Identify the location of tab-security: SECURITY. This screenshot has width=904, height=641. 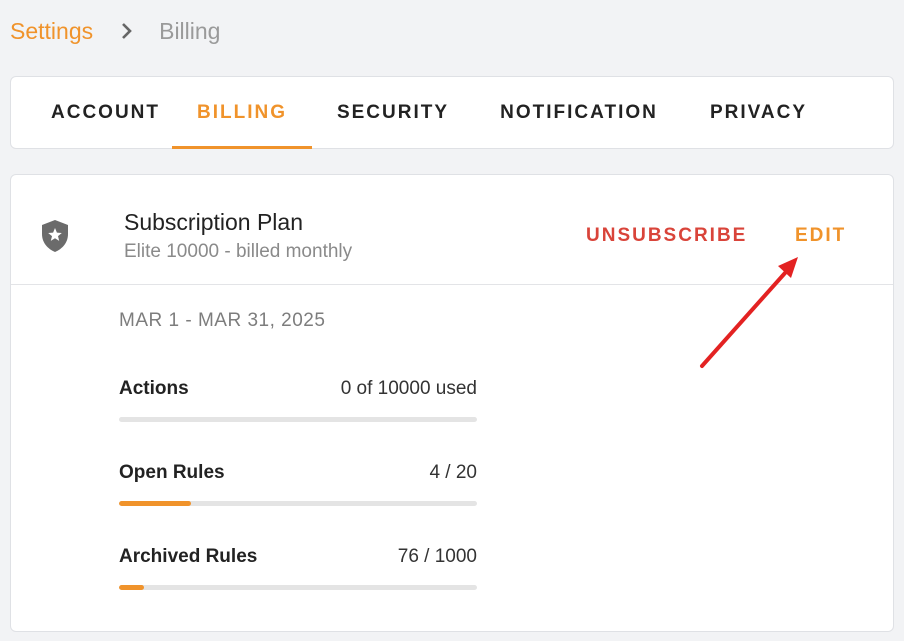
(393, 113).